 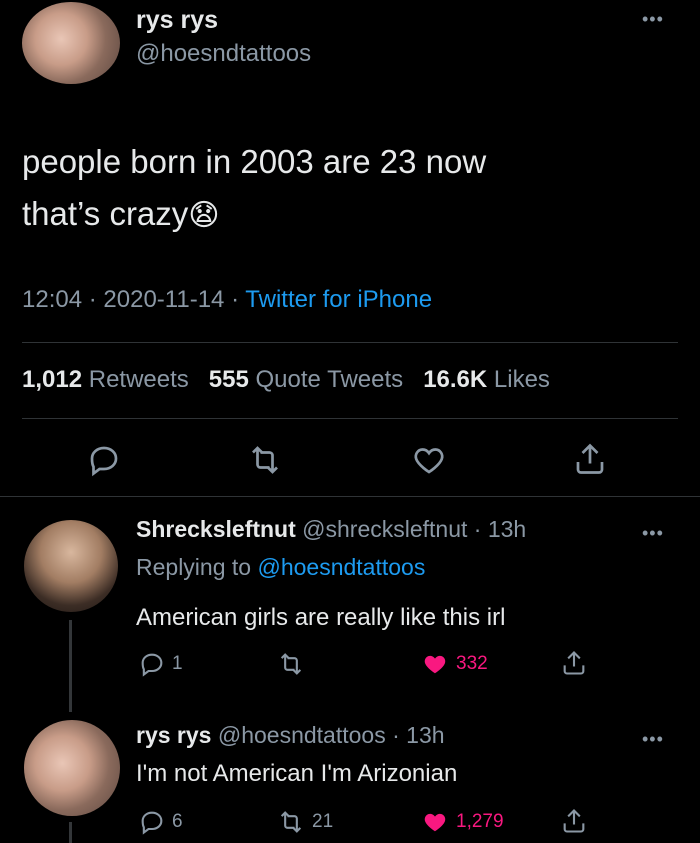 What do you see at coordinates (302, 735) in the screenshot?
I see `reply2-handle: @hoesndtattoos` at bounding box center [302, 735].